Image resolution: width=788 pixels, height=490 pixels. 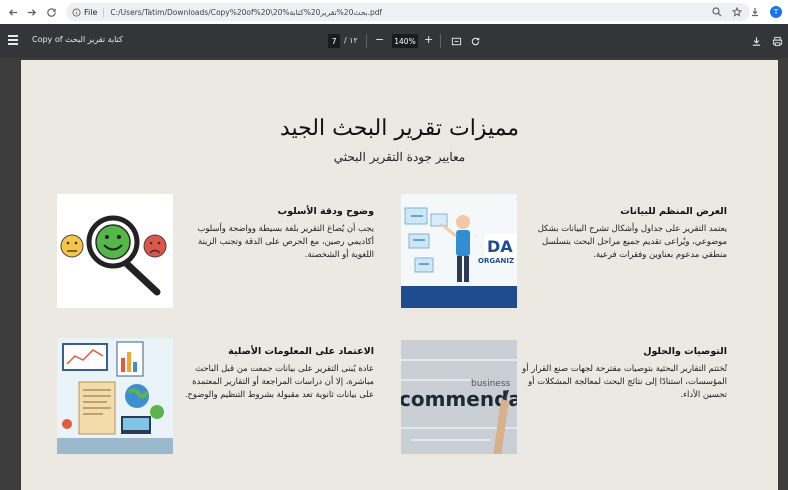 What do you see at coordinates (334, 41) in the screenshot?
I see `page-number-input: 7` at bounding box center [334, 41].